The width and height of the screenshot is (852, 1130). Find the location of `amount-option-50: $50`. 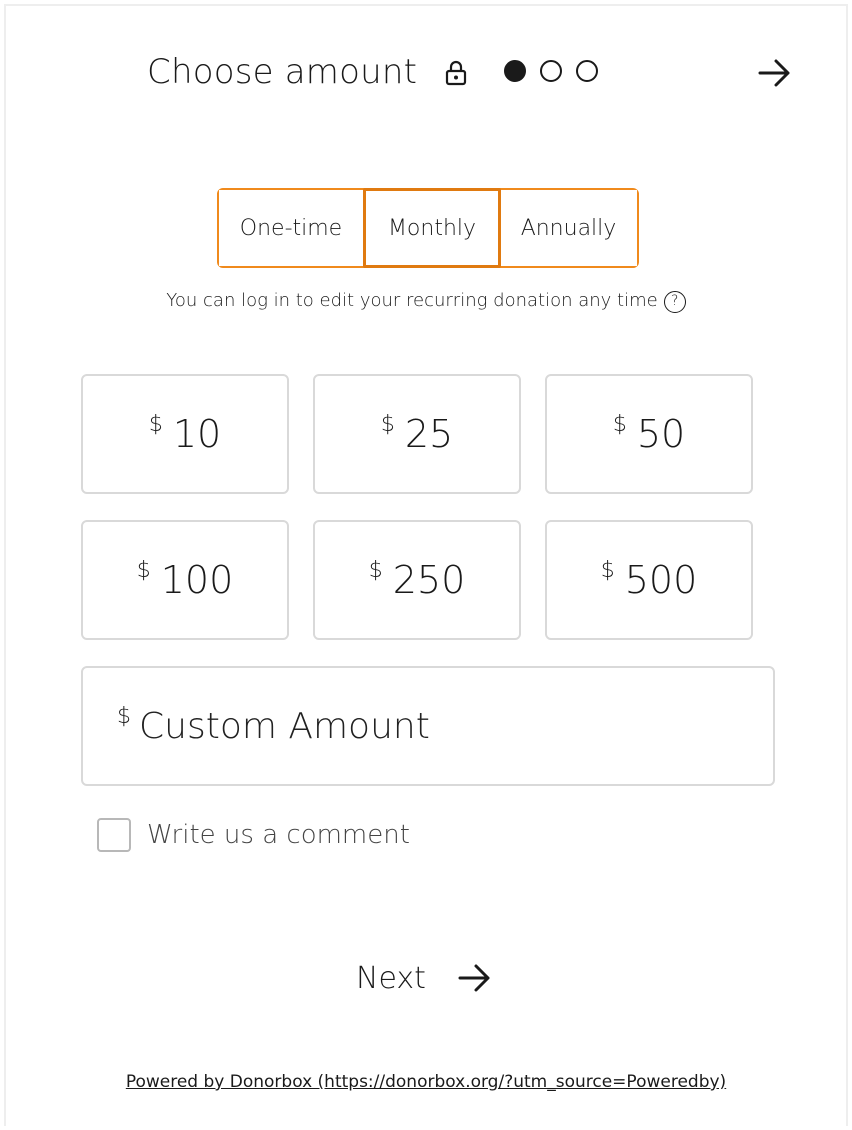

amount-option-50: $50 is located at coordinates (649, 434).